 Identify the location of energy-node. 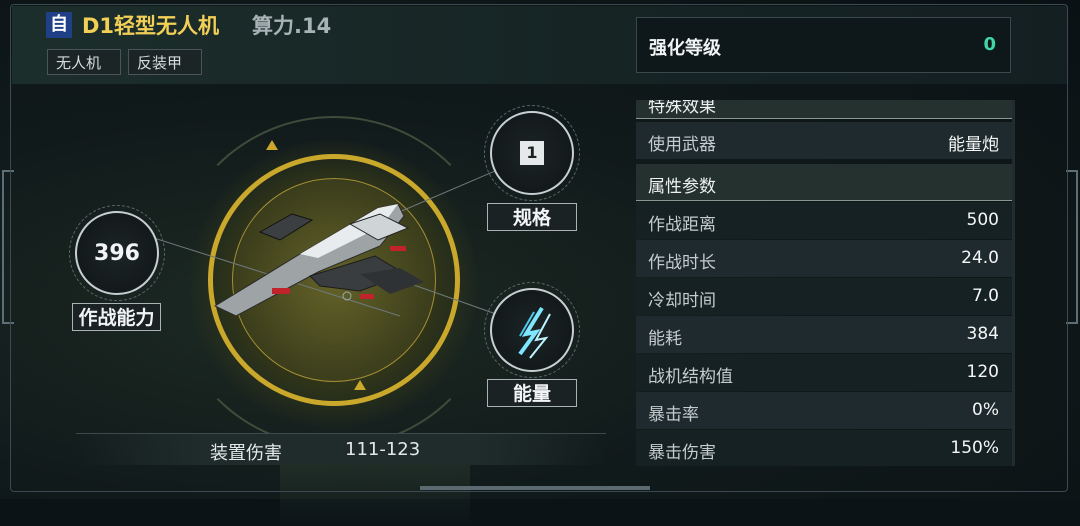
(532, 330).